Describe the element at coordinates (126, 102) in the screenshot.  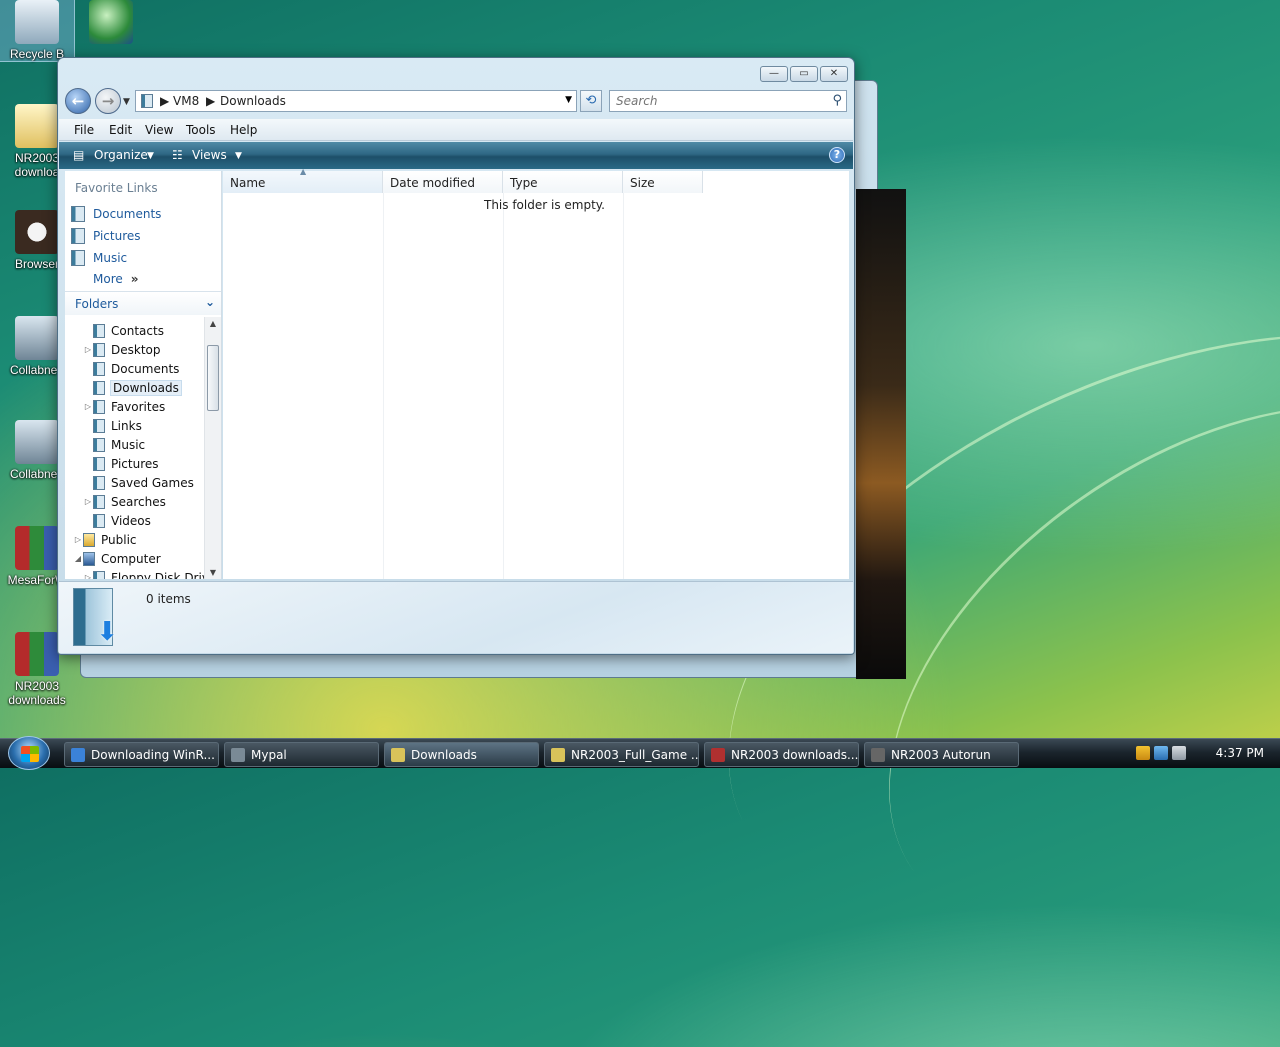
I see `recent-pages-dropdown-icon: ▼` at that location.